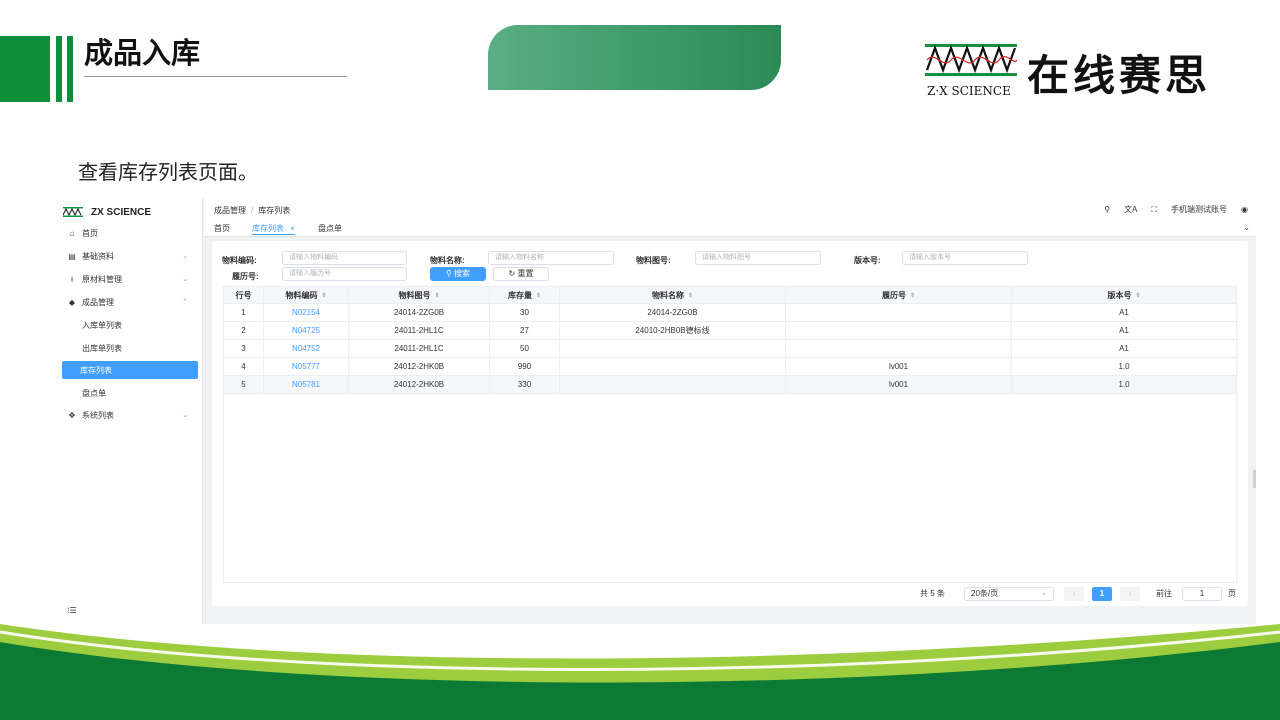 This screenshot has height=720, width=1280. What do you see at coordinates (130, 370) in the screenshot?
I see `sidebar-item-inventory-list: 库存列表` at bounding box center [130, 370].